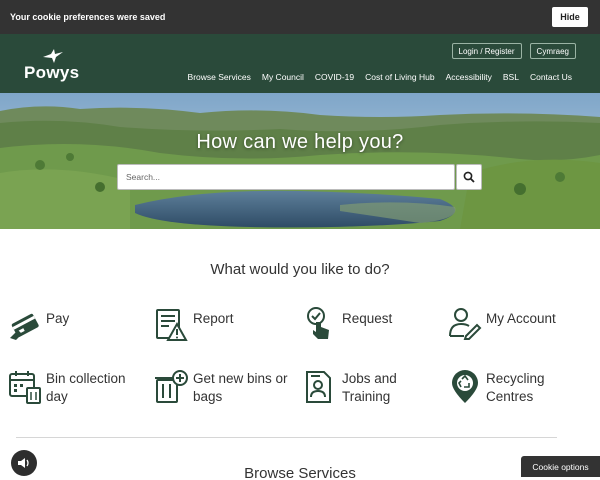 The width and height of the screenshot is (600, 480). I want to click on add-bin-icon, so click(171, 386).